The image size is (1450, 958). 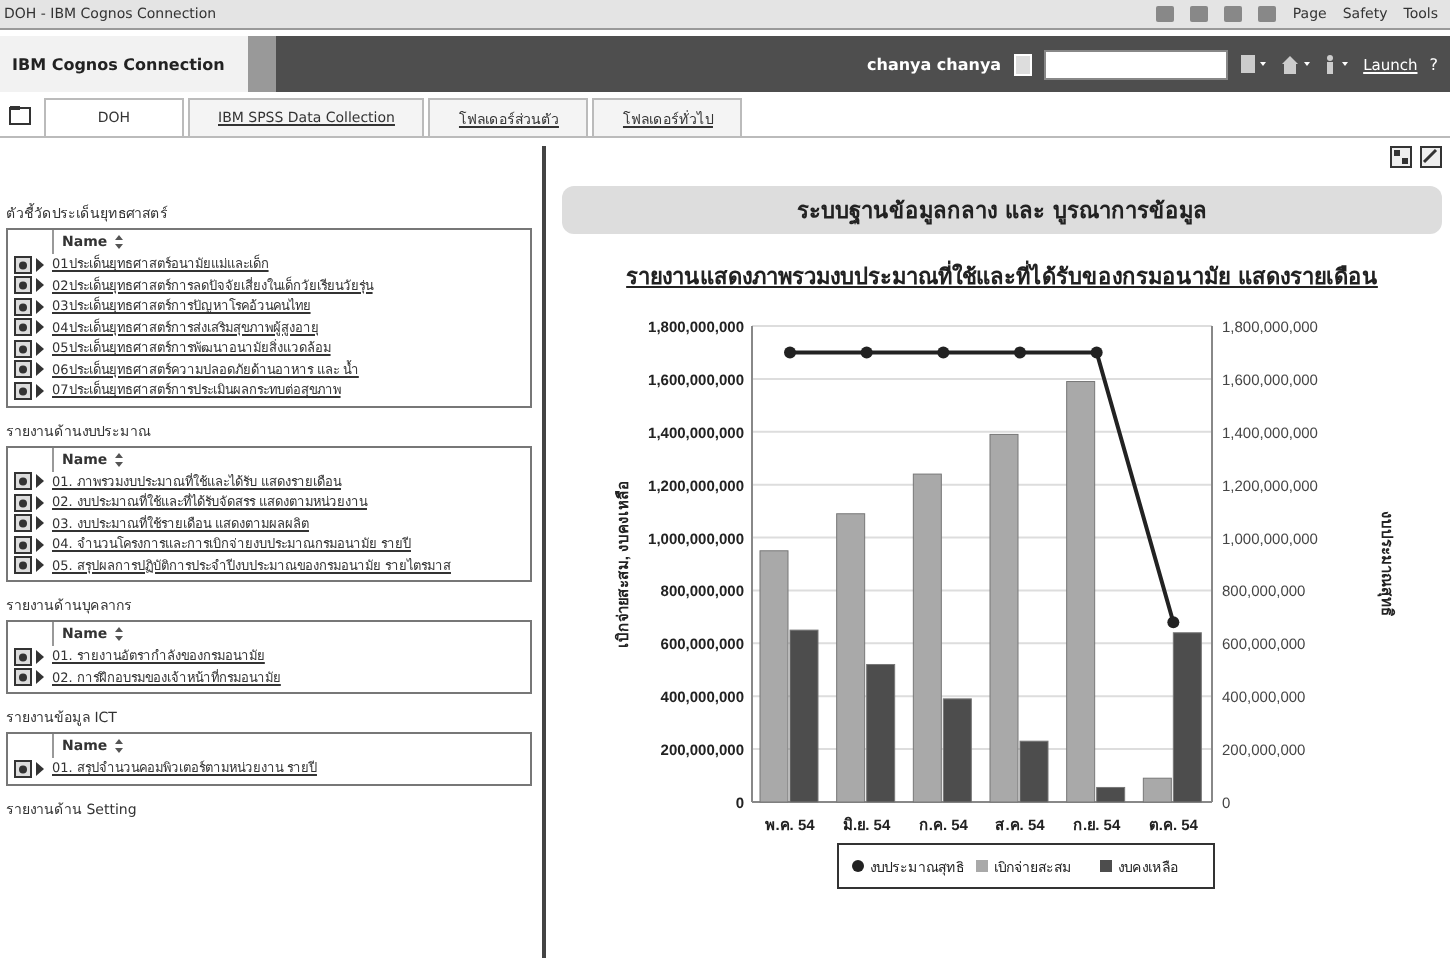 What do you see at coordinates (1431, 157) in the screenshot?
I see `edit-page-icon` at bounding box center [1431, 157].